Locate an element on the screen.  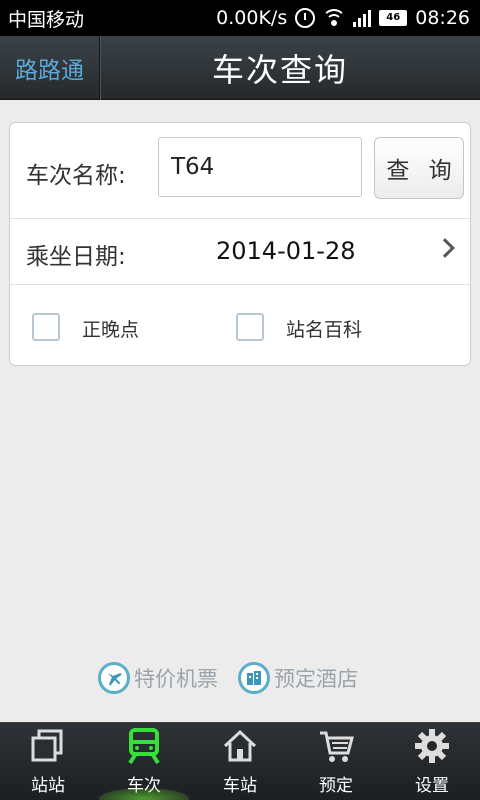
tab-label: 车站 is located at coordinates (240, 786).